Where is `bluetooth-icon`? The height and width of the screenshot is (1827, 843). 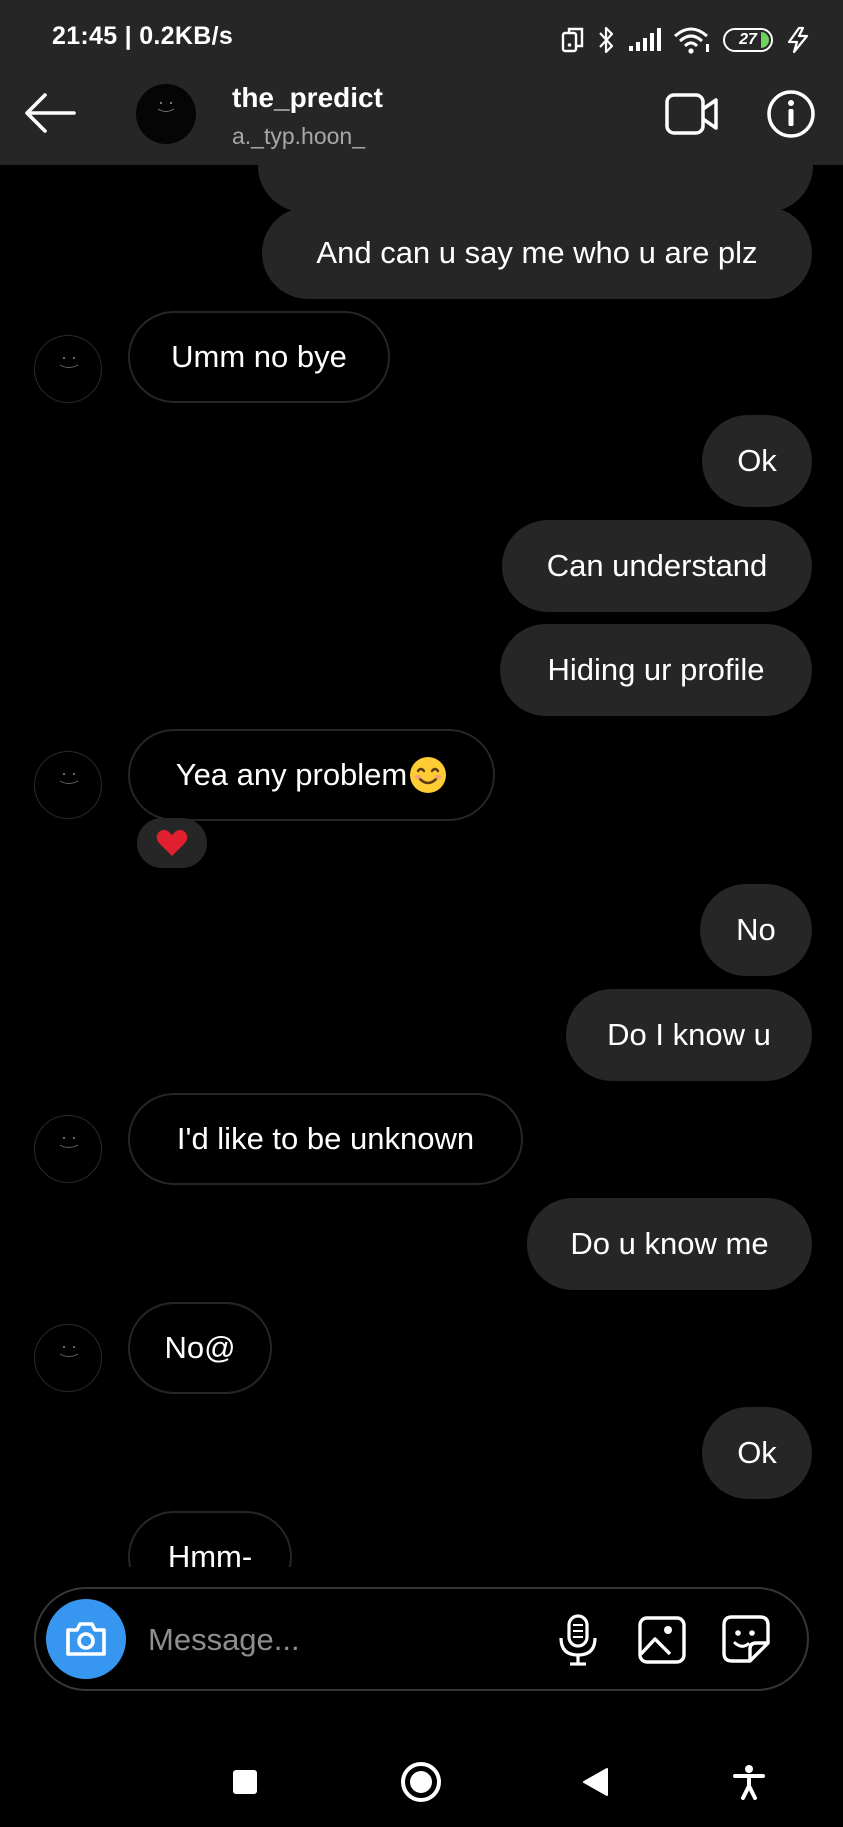 bluetooth-icon is located at coordinates (606, 40).